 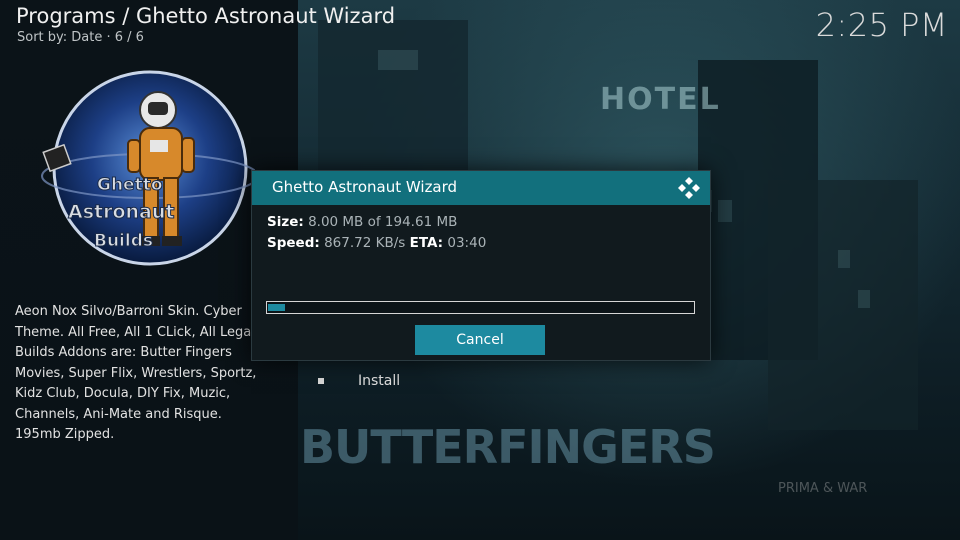 I want to click on breadcrumb: Programs / Ghetto Astronaut Wizard, so click(x=206, y=16).